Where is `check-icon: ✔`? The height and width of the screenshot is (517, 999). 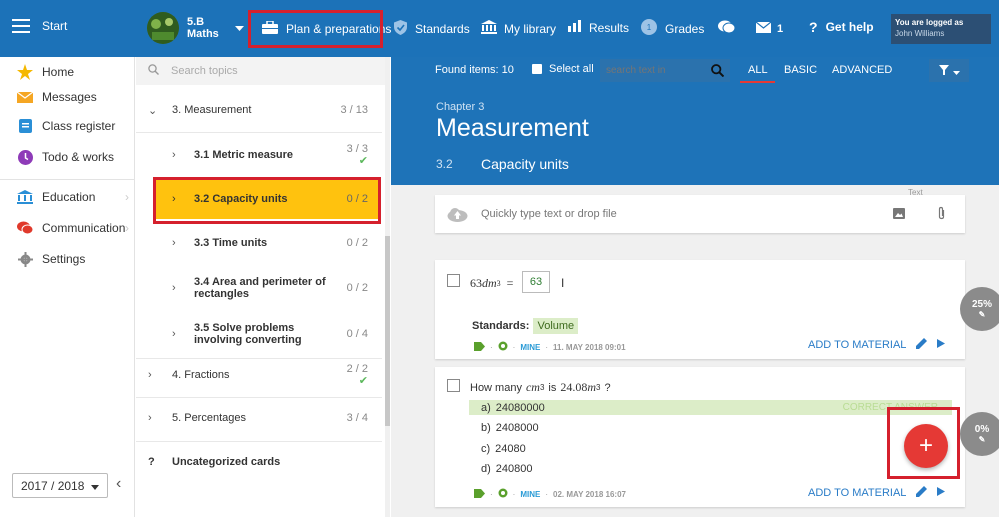 check-icon: ✔ is located at coordinates (363, 161).